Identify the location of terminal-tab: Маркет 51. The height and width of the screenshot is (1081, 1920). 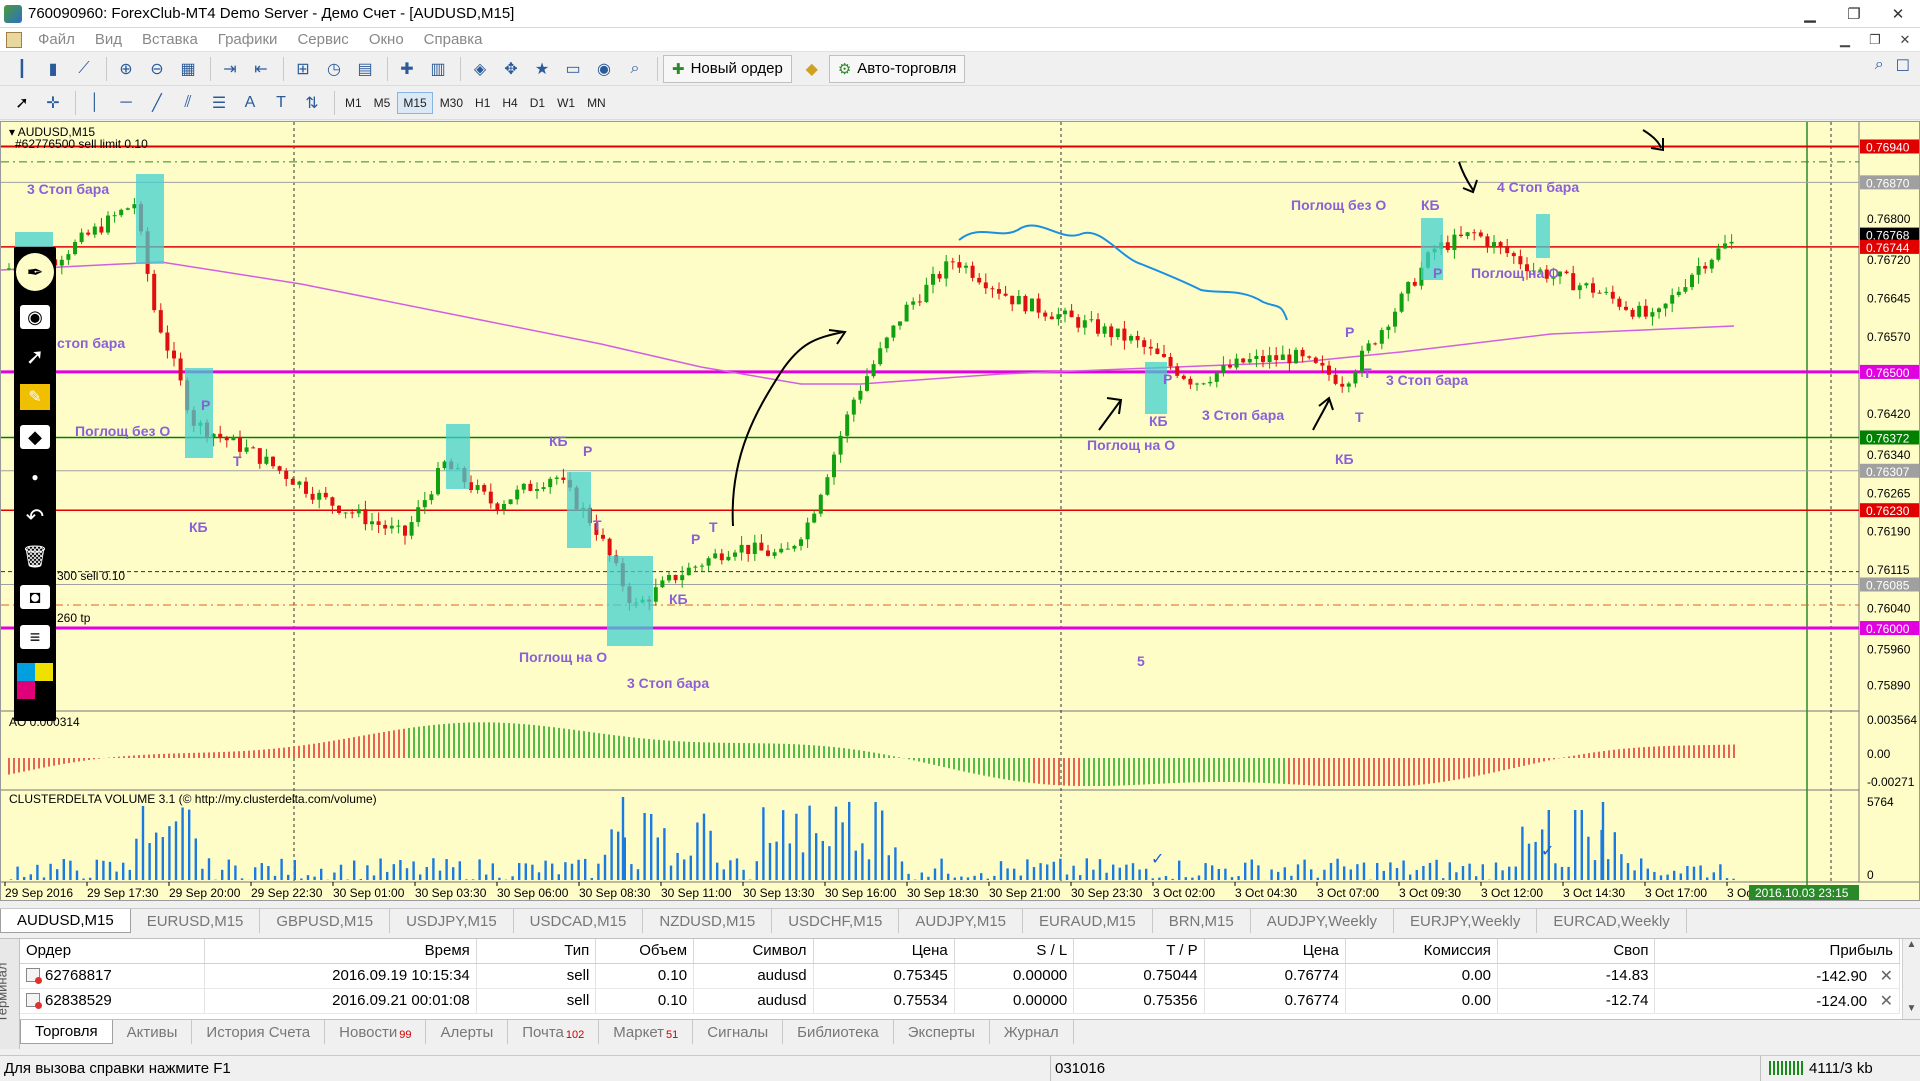
(646, 1032).